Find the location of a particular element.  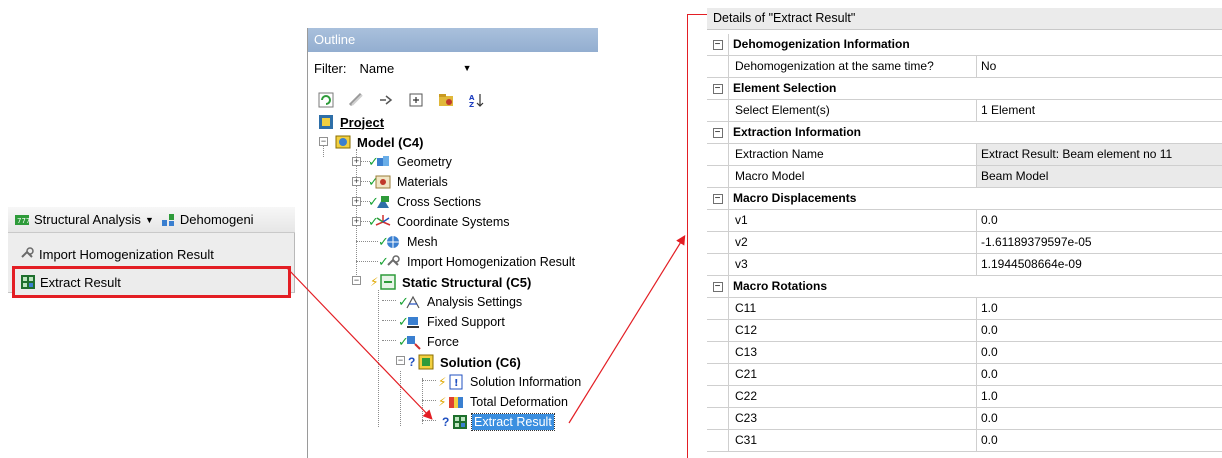

details-group-row: − Extraction Information is located at coordinates (964, 133).